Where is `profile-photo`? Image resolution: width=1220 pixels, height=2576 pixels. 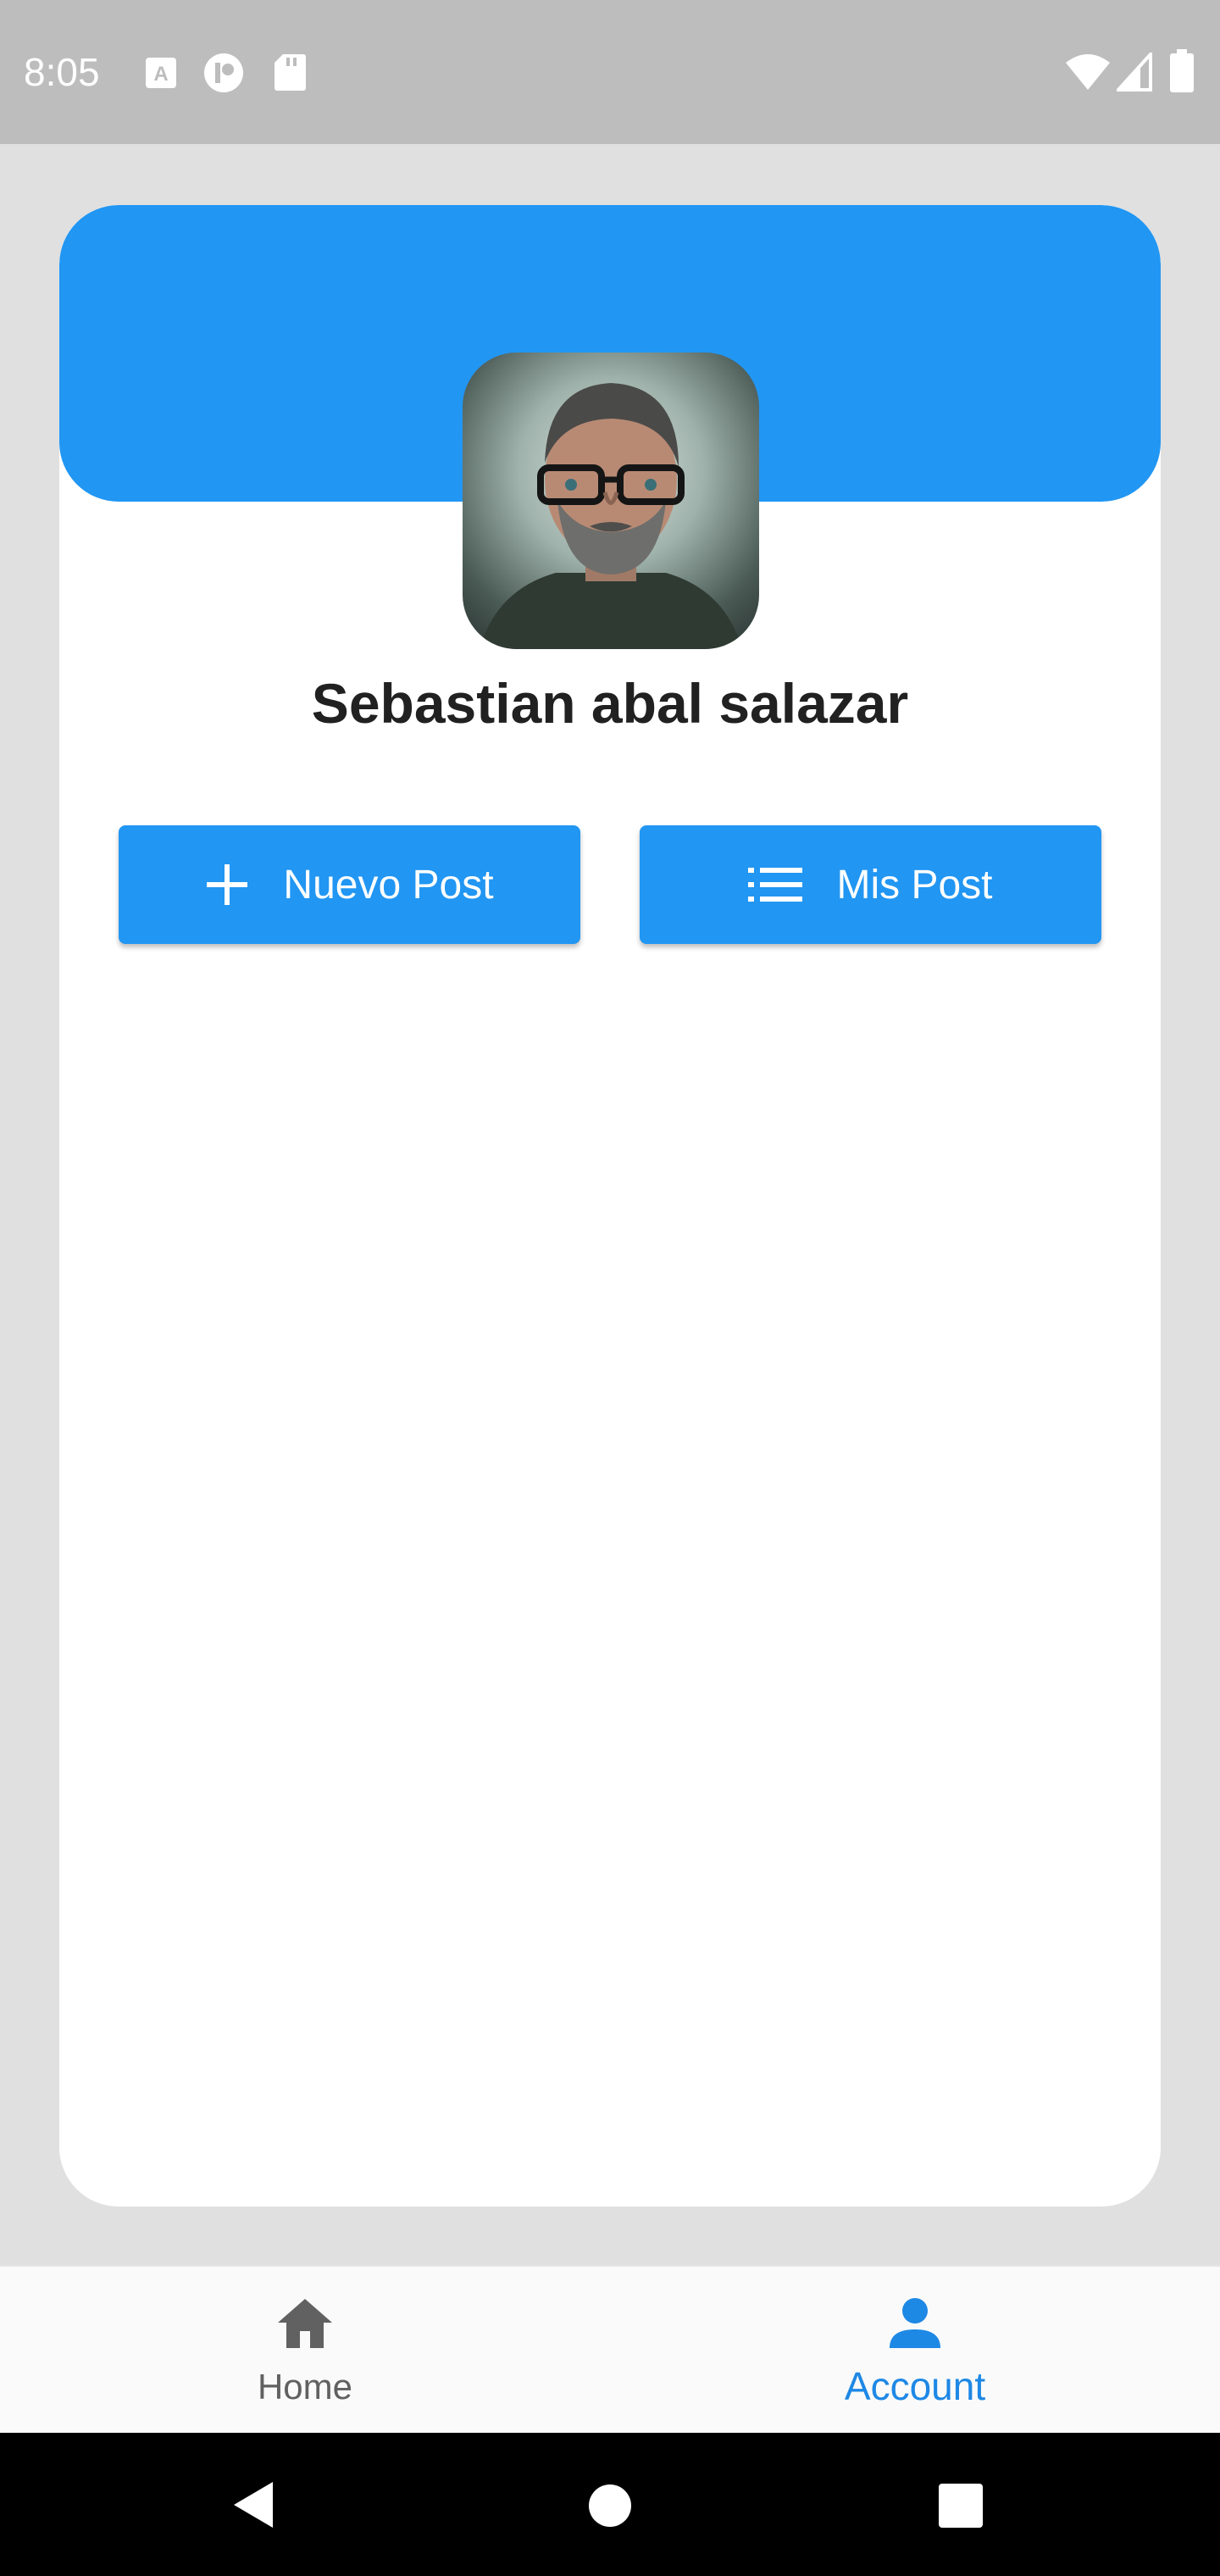
profile-photo is located at coordinates (611, 516).